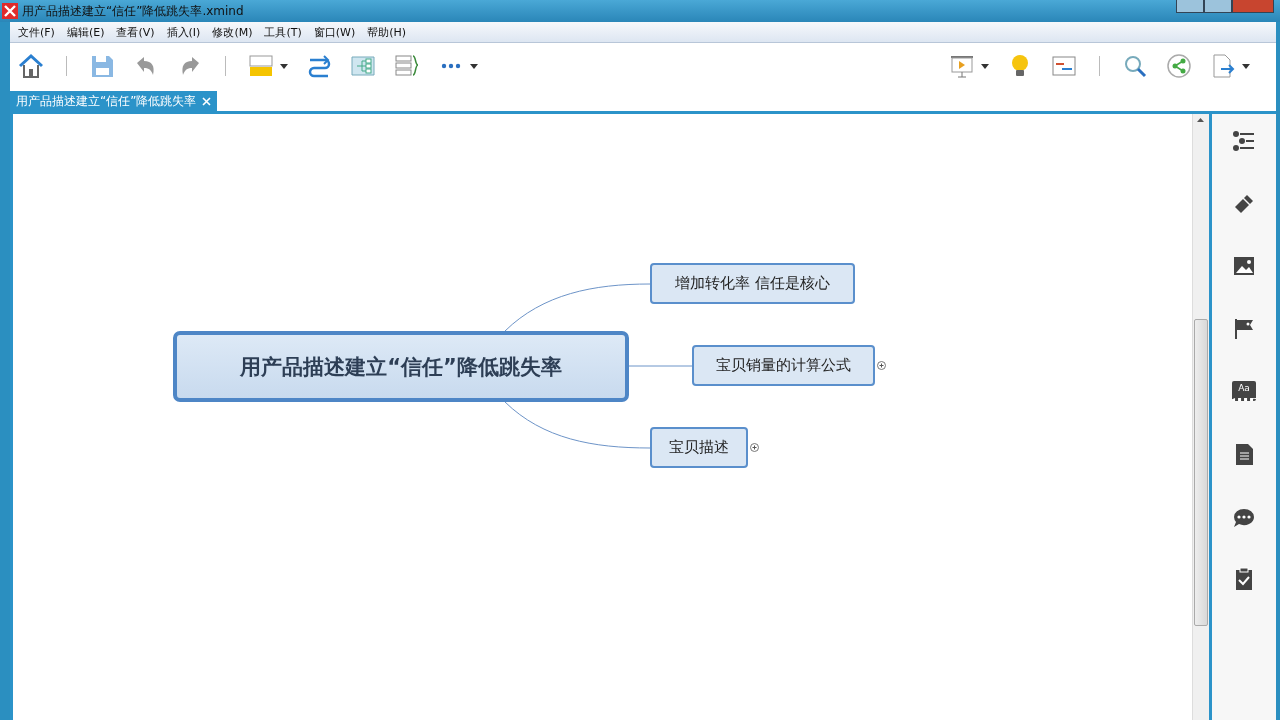  I want to click on export-icon, so click(1223, 66).